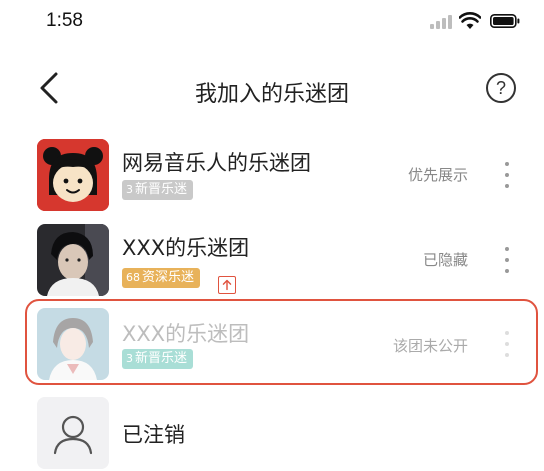 This screenshot has width=544, height=471. What do you see at coordinates (442, 22) in the screenshot?
I see `signal-icon` at bounding box center [442, 22].